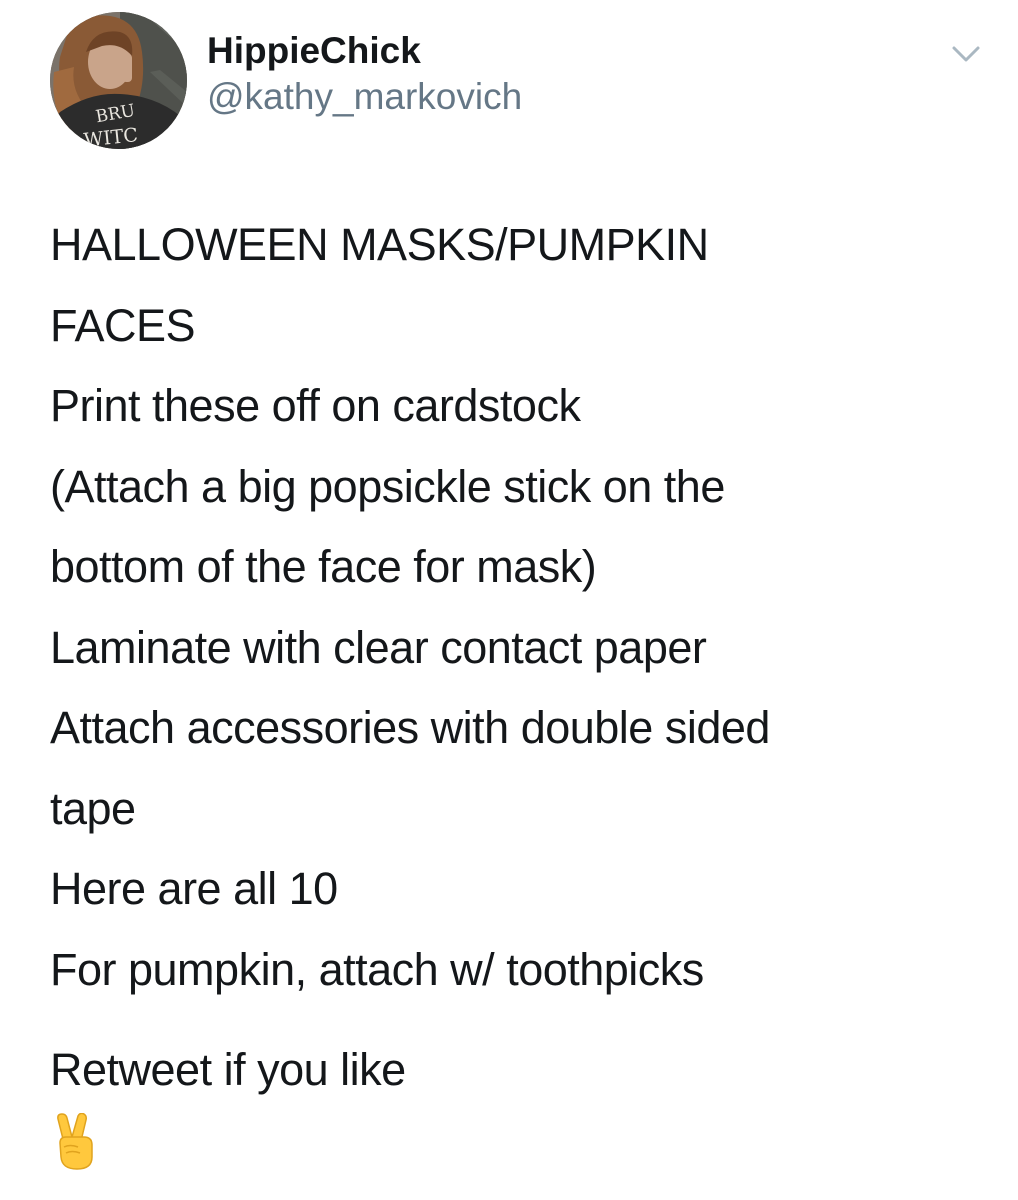  I want to click on user-handle: @kathy_markovich, so click(364, 97).